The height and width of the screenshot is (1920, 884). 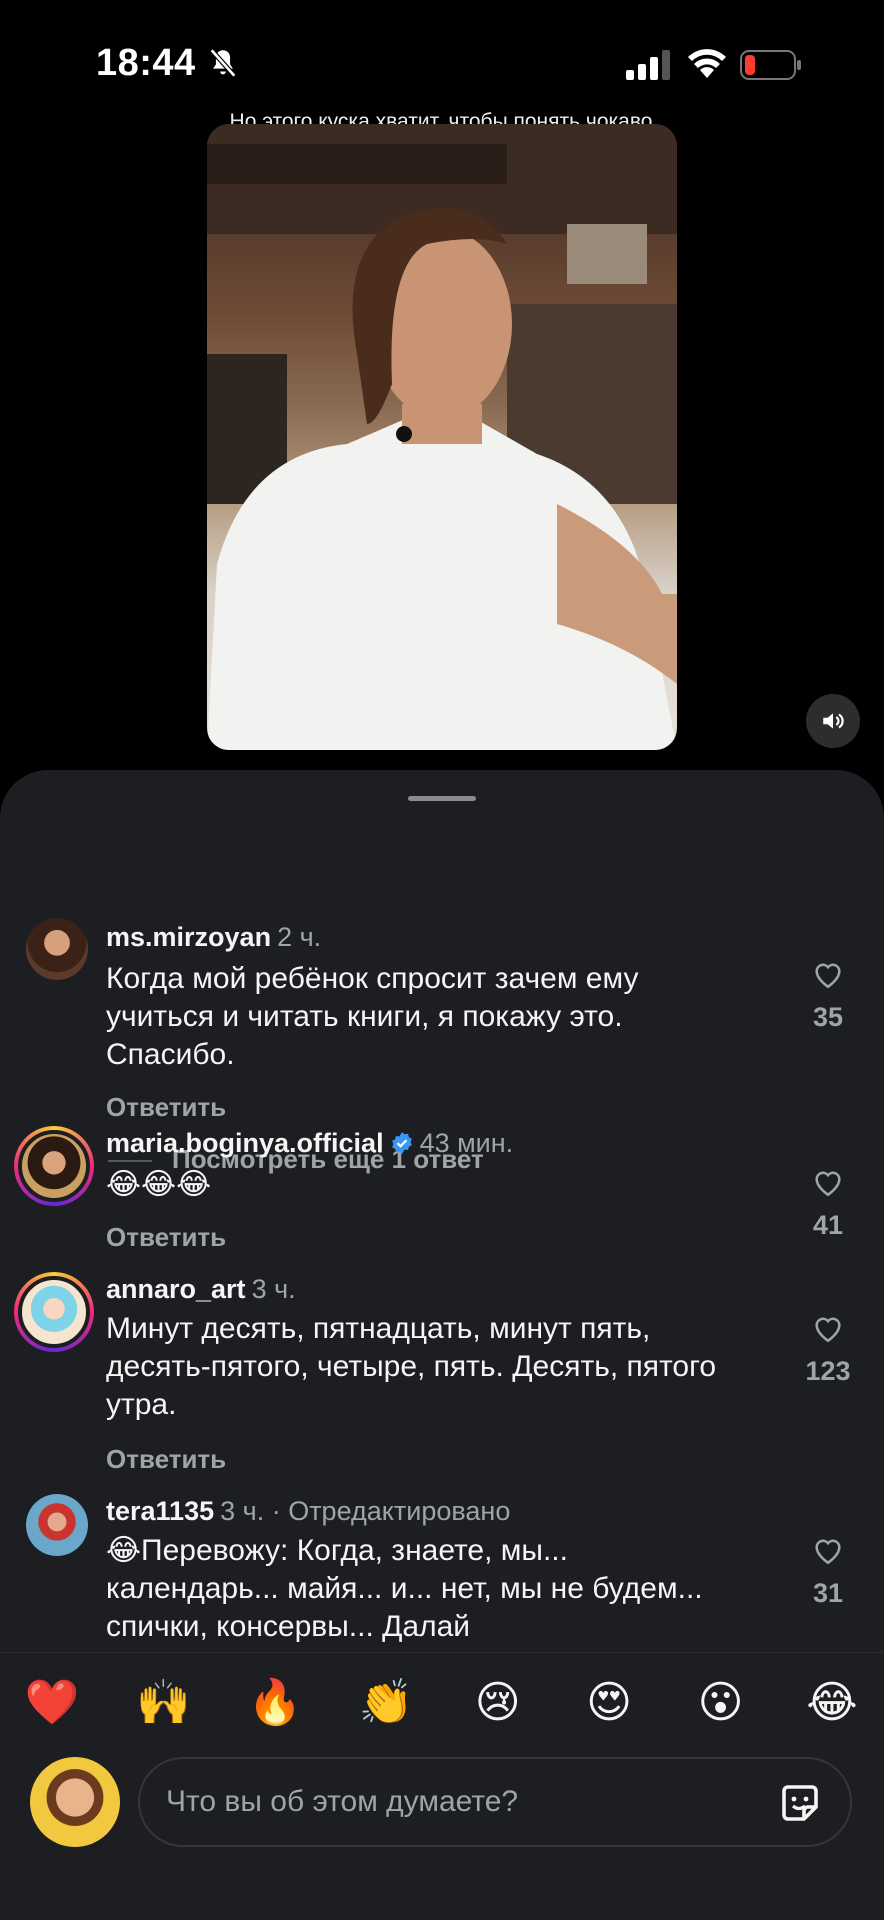 I want to click on comment-username: annaro_art, so click(x=176, y=1289).